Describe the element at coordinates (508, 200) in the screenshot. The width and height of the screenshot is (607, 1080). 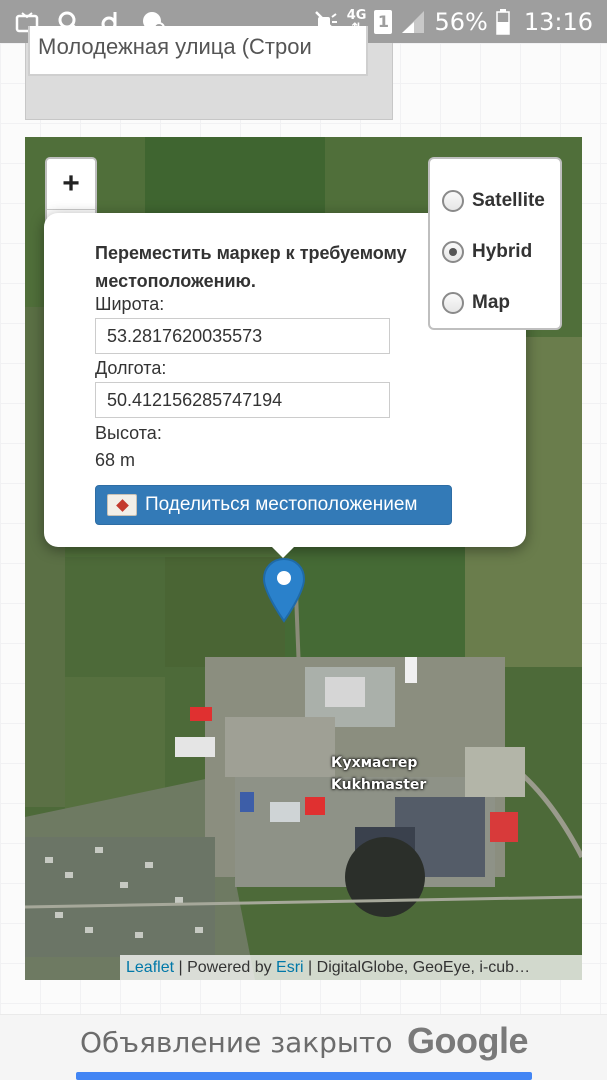
I see `layer-label-satellite: Satellite` at that location.